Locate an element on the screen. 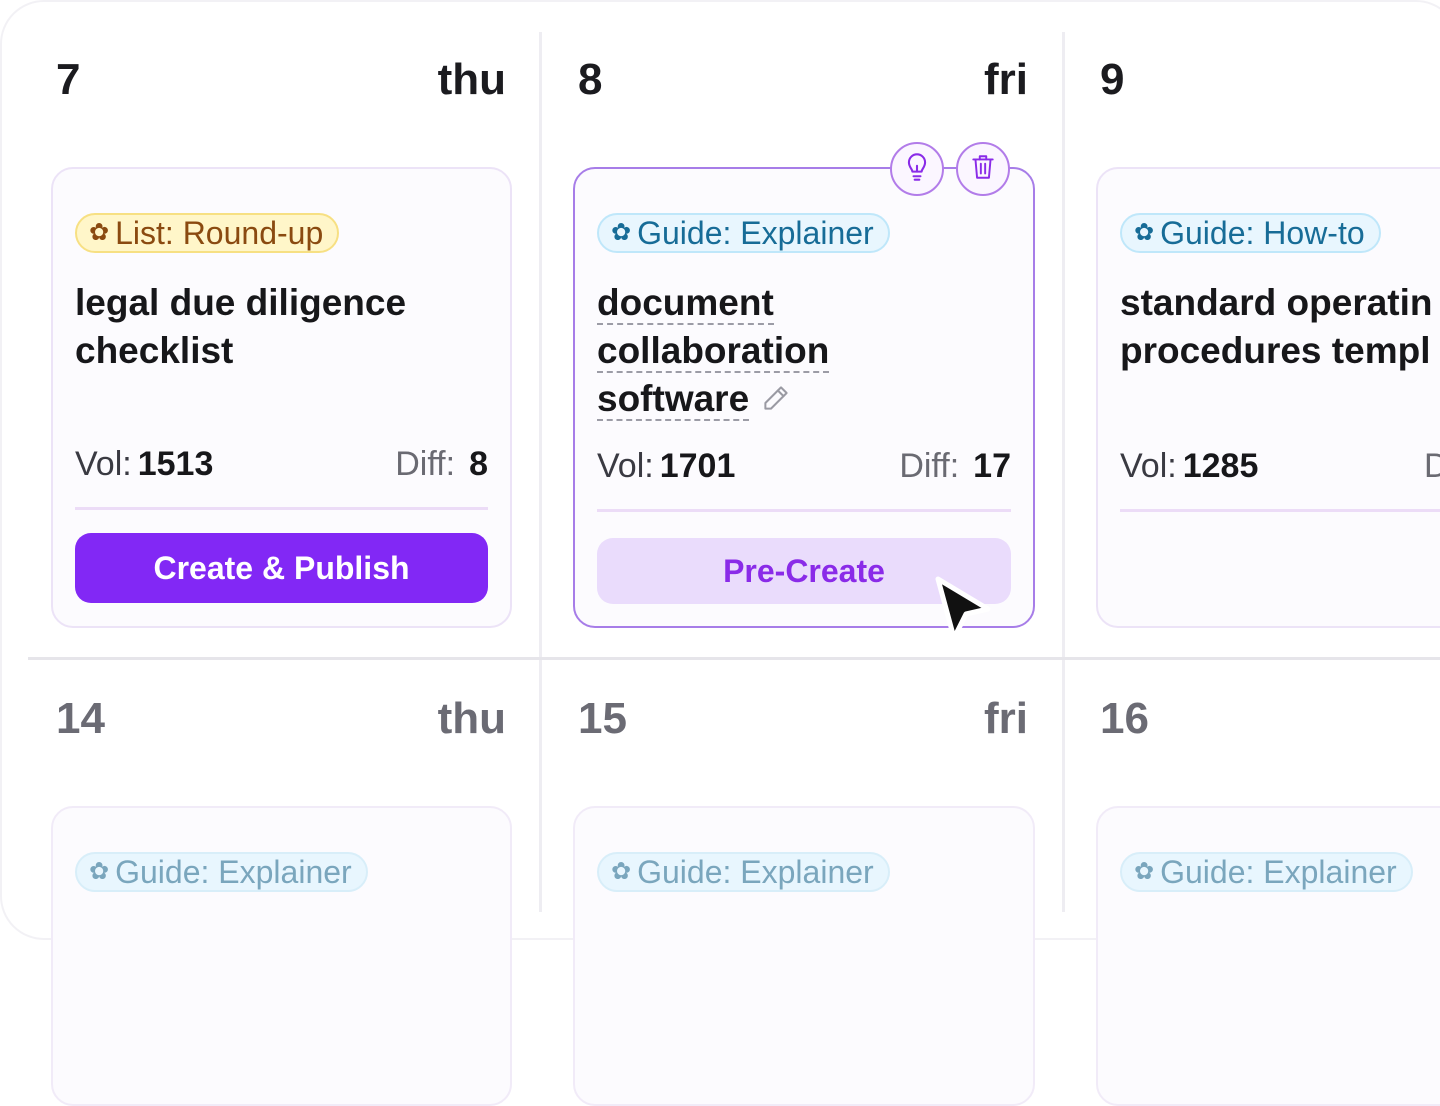 The image size is (1440, 1106). volume-stat: Vol: 1285 is located at coordinates (1189, 466).